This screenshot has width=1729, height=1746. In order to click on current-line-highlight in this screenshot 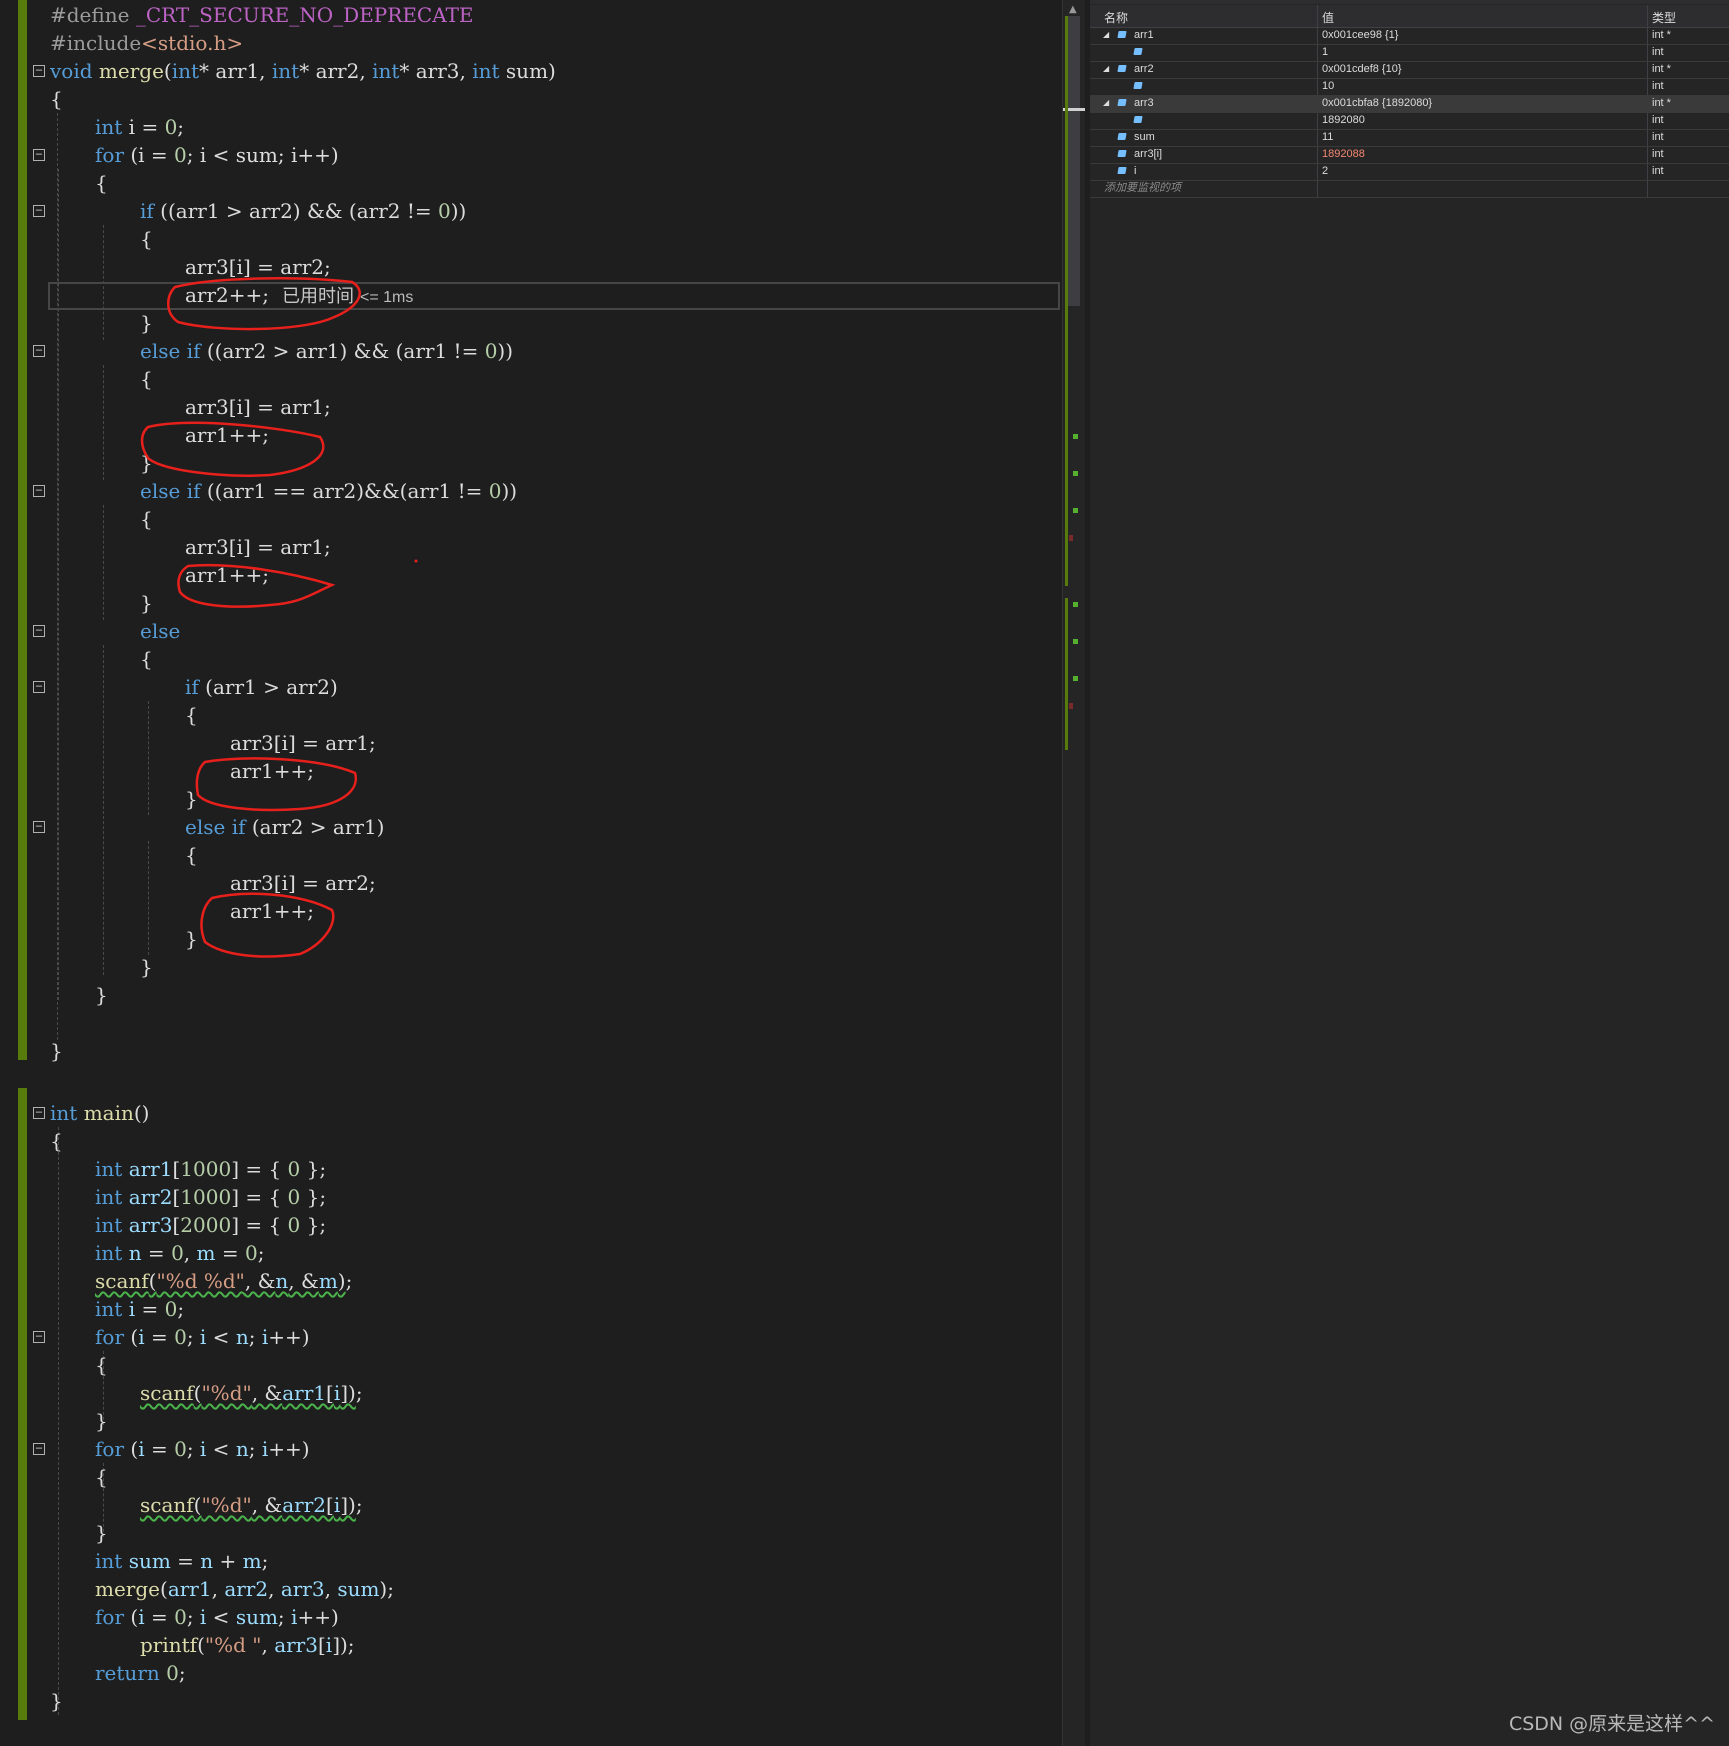, I will do `click(554, 296)`.